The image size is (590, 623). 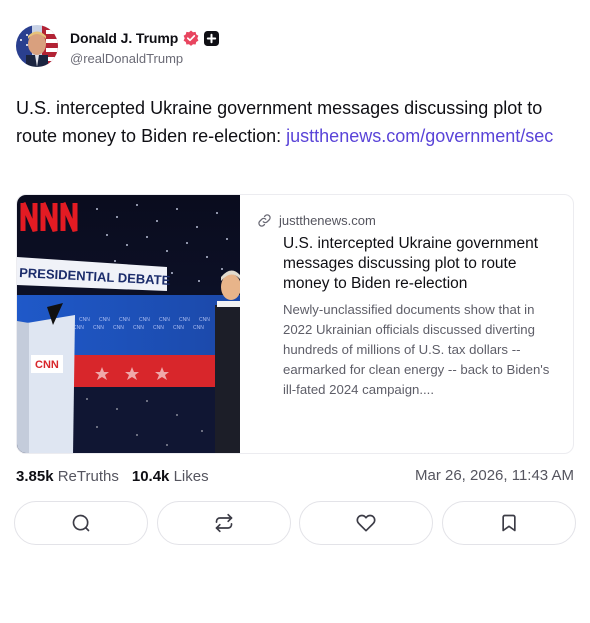 I want to click on retruths-label: ReTruths, so click(x=88, y=476).